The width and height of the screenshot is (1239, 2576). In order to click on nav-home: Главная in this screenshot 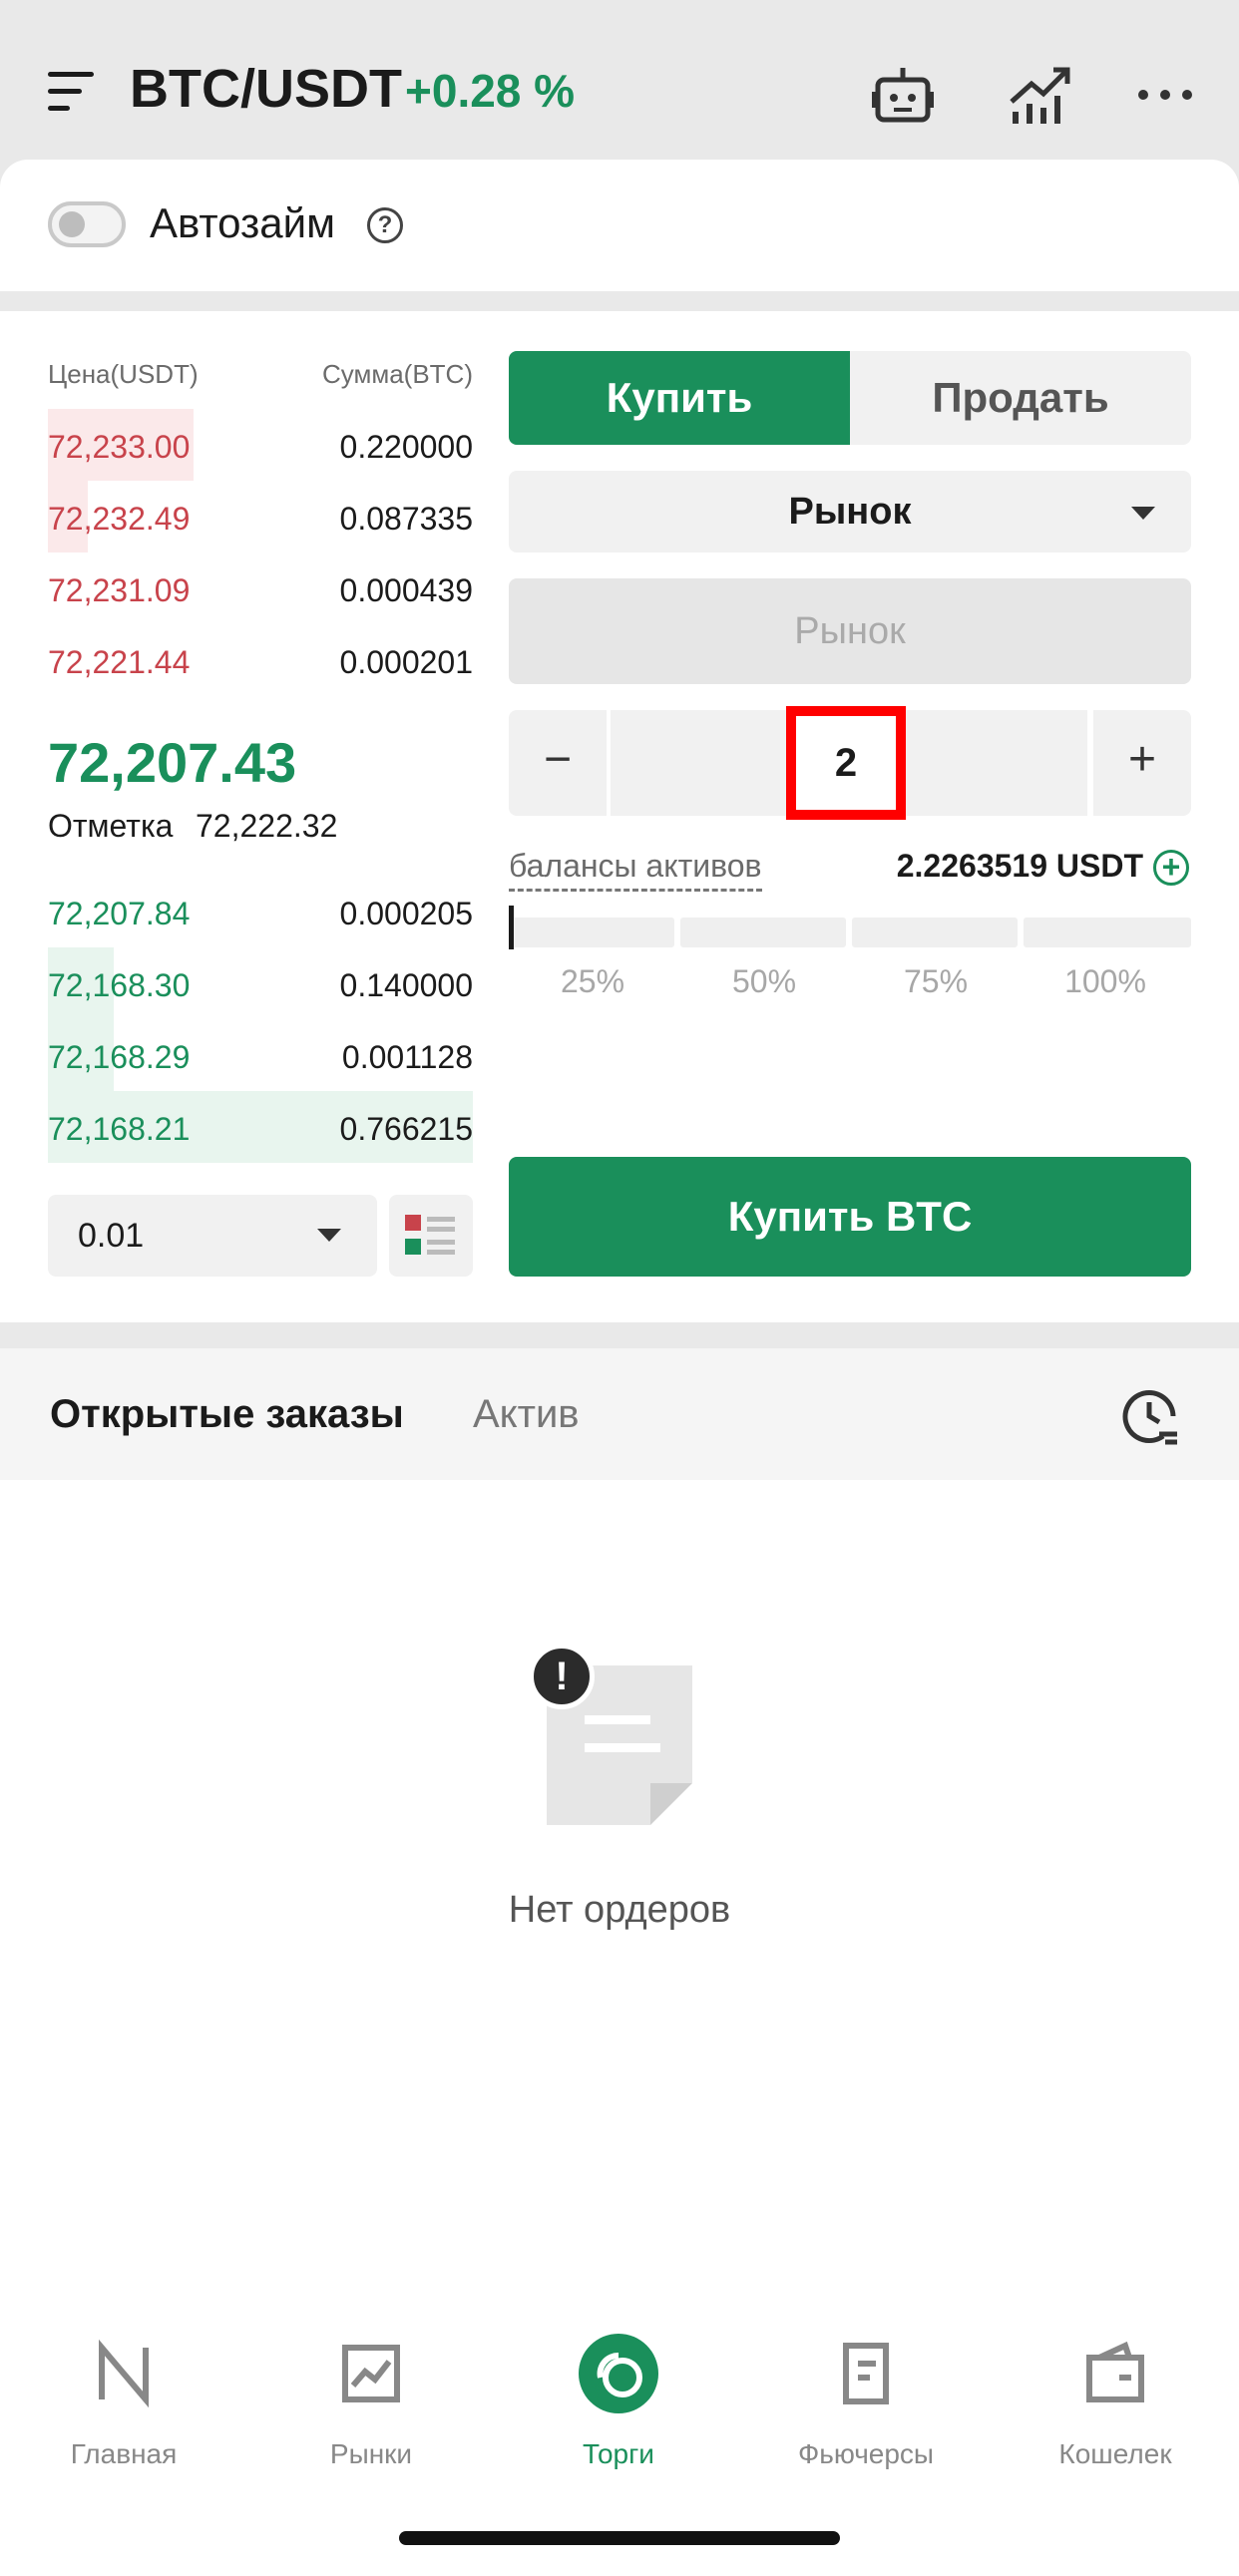, I will do `click(123, 2402)`.